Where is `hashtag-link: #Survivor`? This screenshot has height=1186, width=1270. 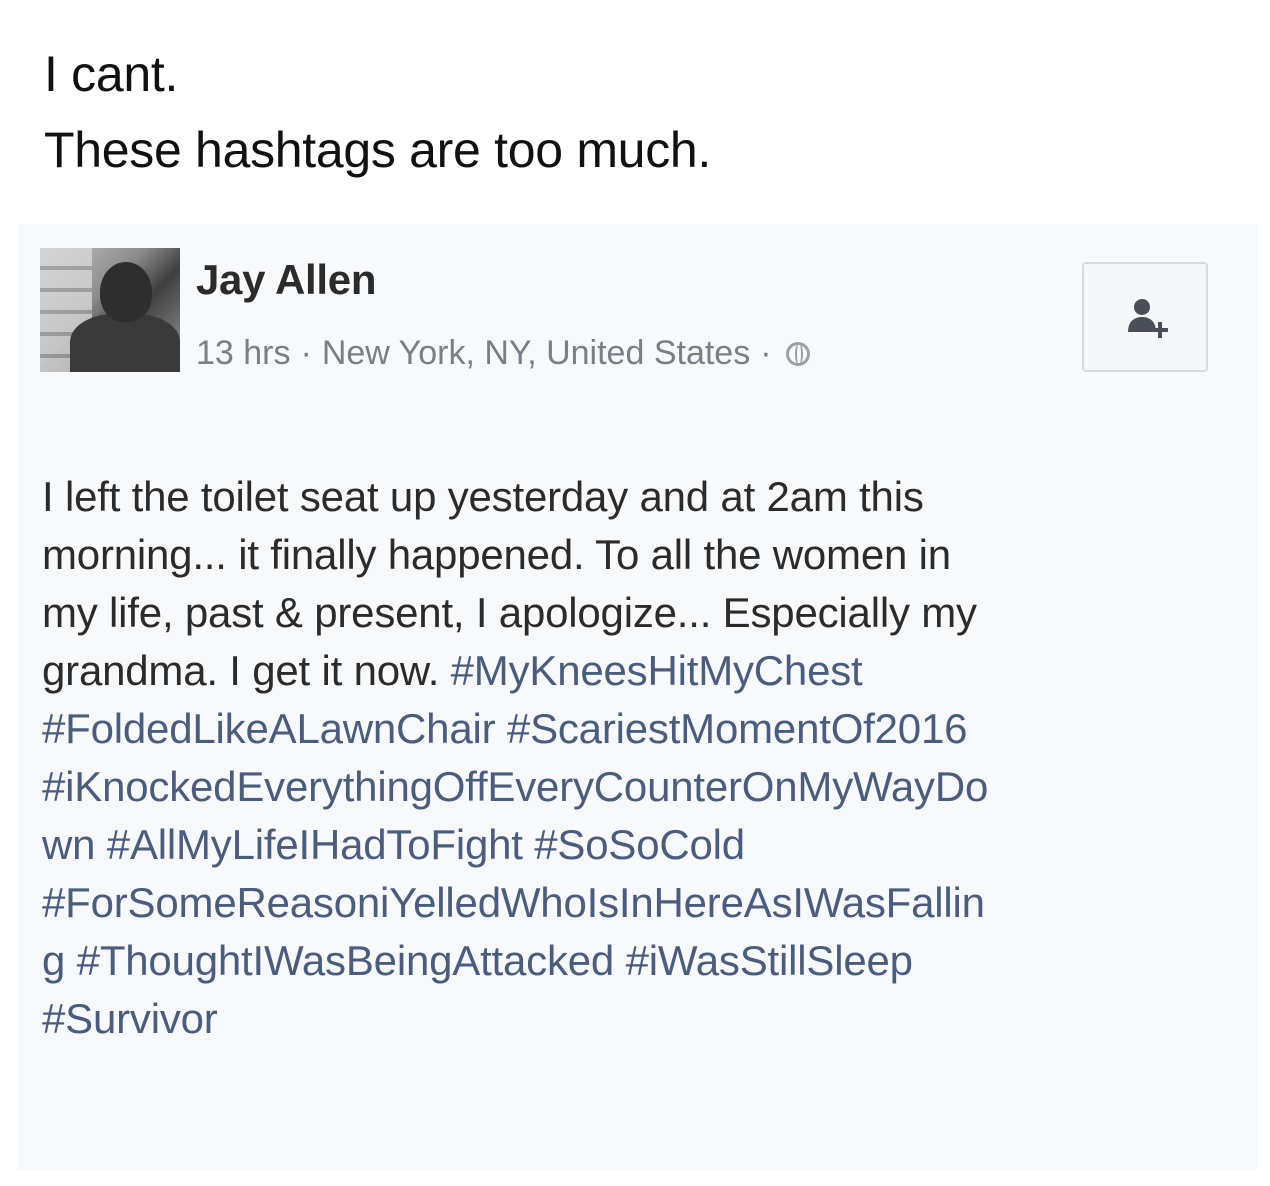
hashtag-link: #Survivor is located at coordinates (130, 1018).